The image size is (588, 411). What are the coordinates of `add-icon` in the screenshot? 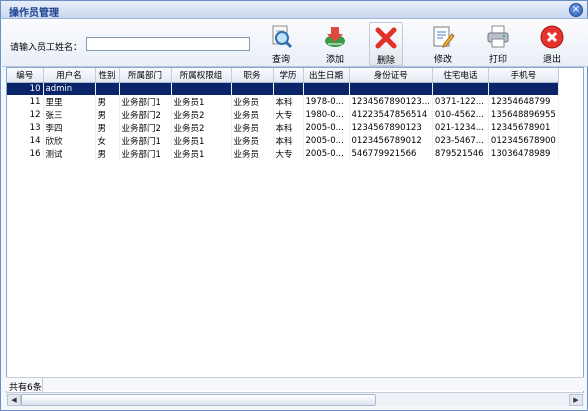 It's located at (335, 37).